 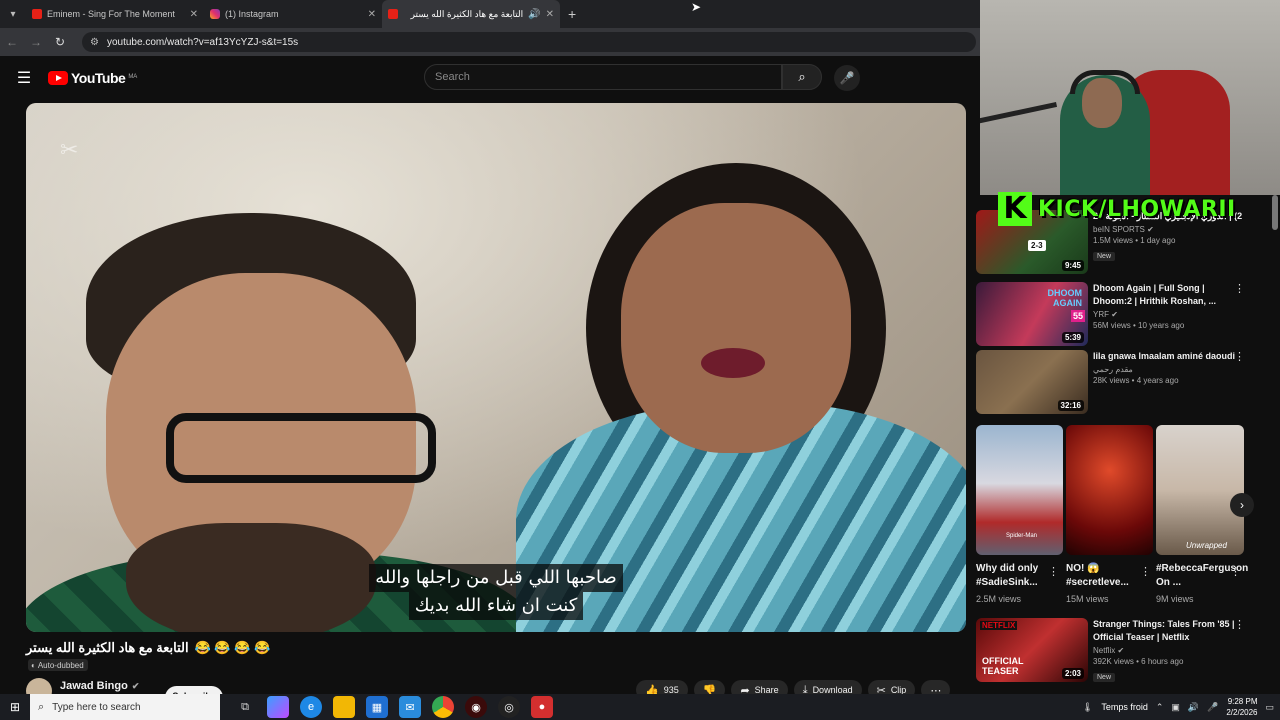 I want to click on page-scrollbar, so click(x=1275, y=212).